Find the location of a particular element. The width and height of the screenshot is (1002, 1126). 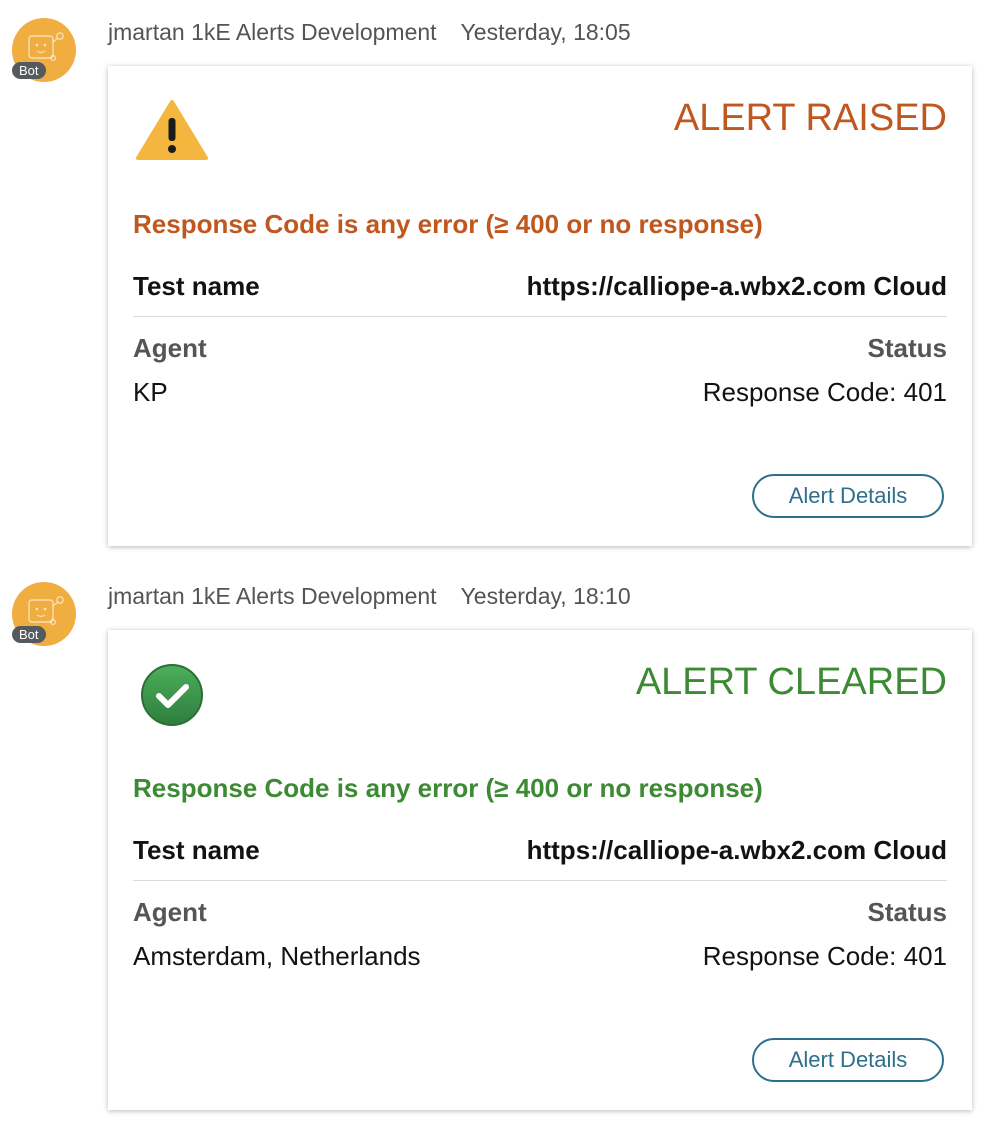

agent-status-row: KP Response Code: 401 is located at coordinates (540, 392).